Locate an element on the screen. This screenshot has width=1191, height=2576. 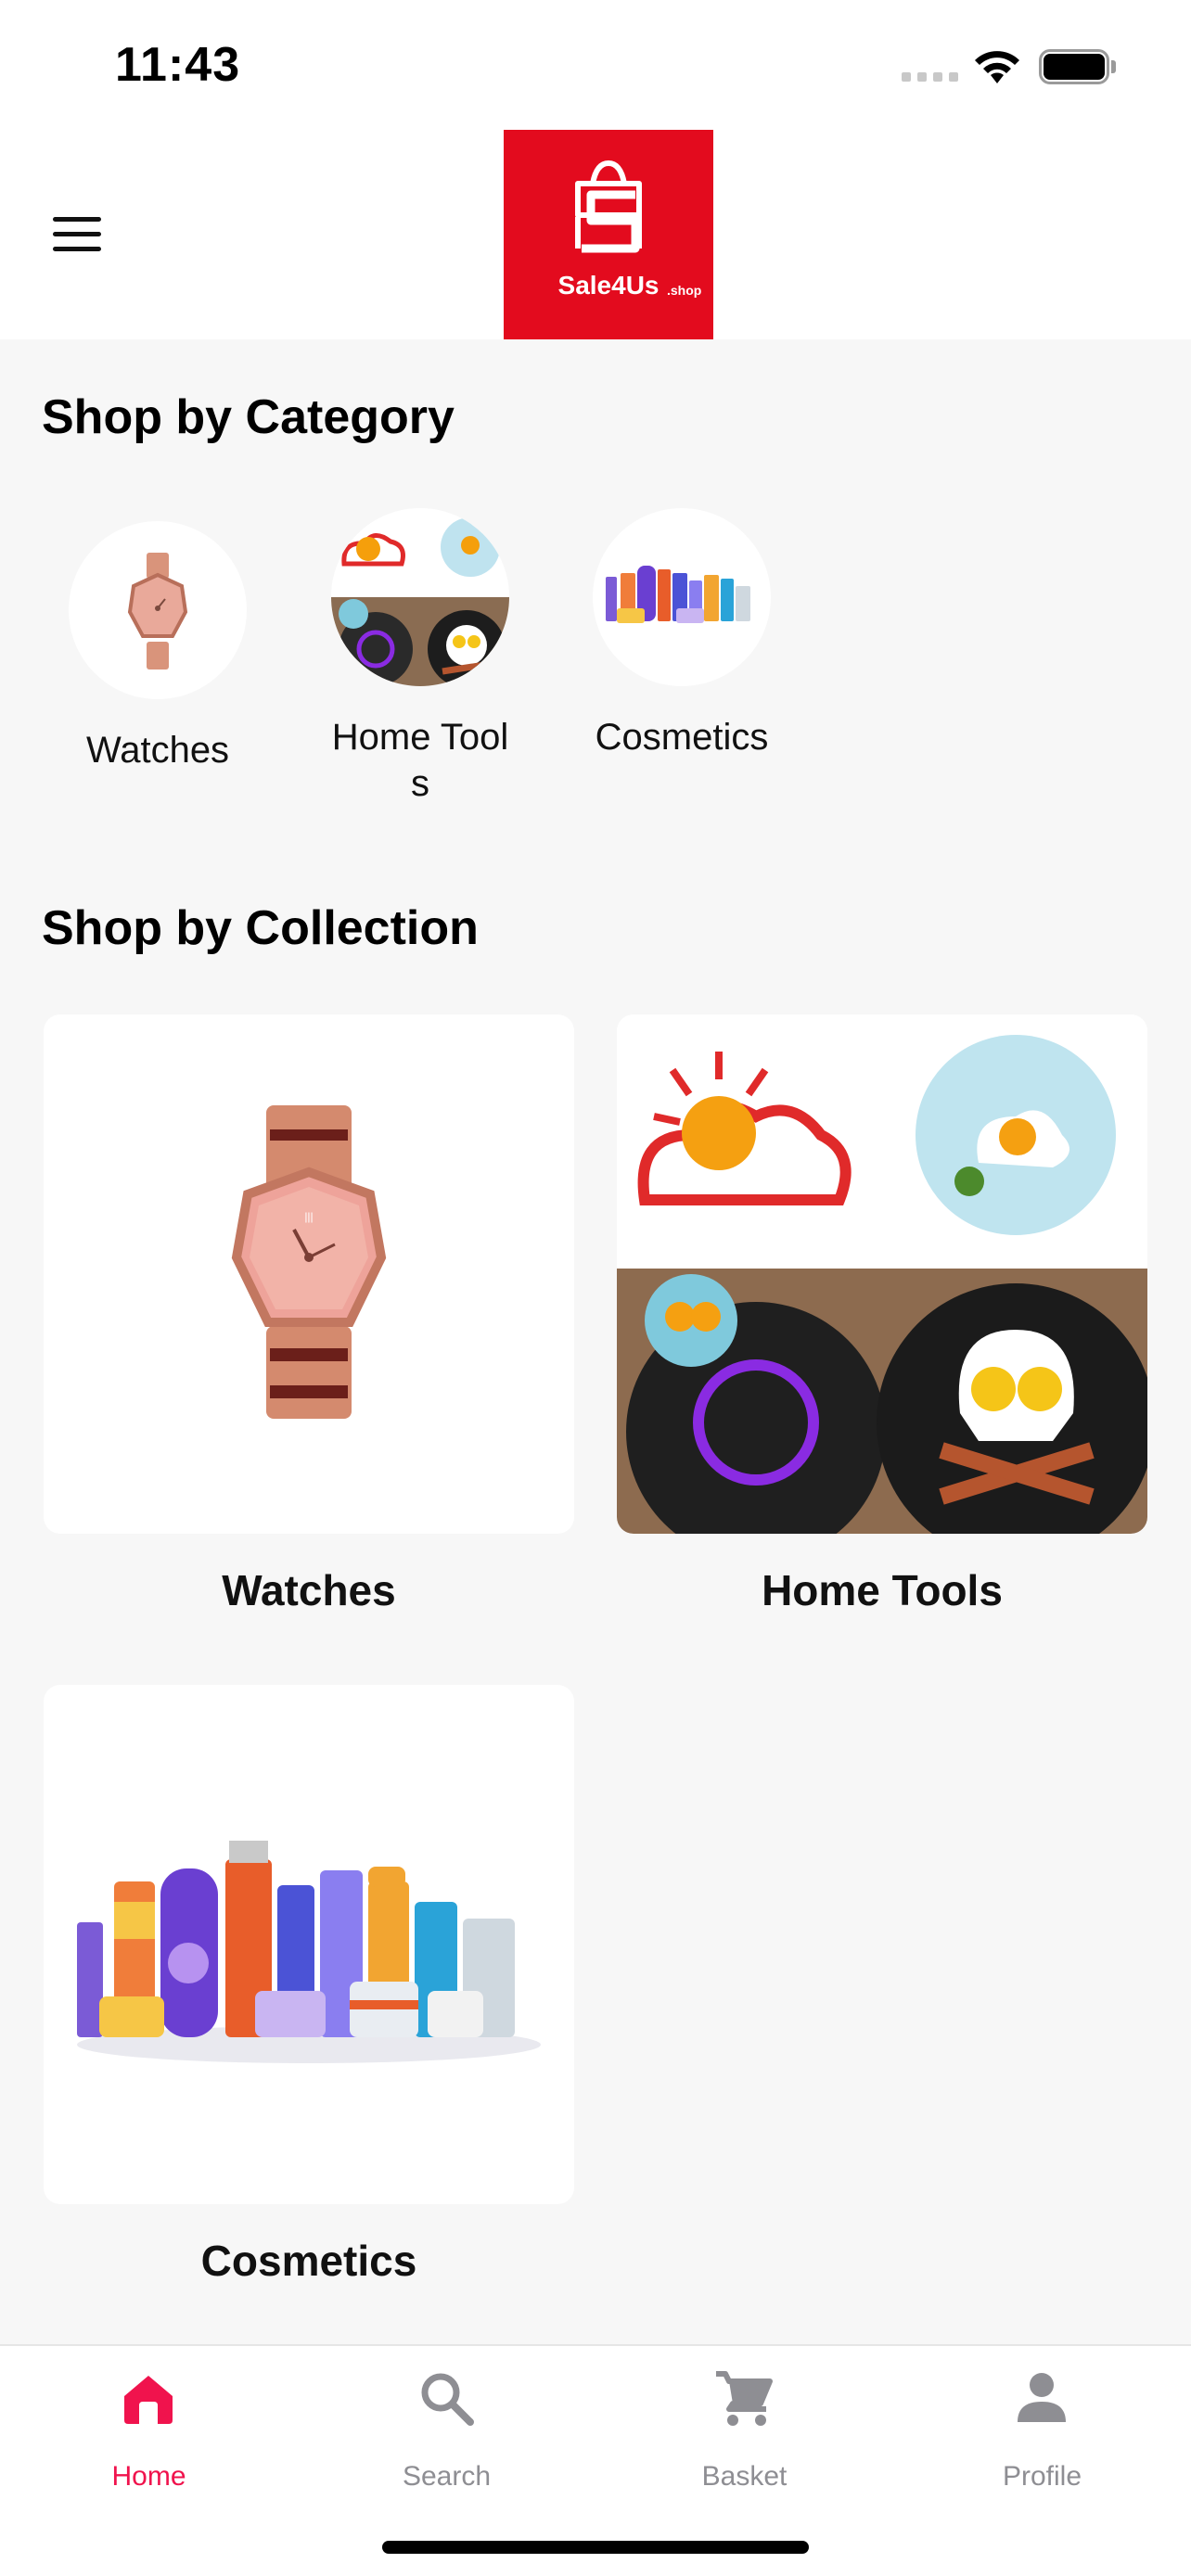
logo-suffix-text: .shop is located at coordinates (684, 291).